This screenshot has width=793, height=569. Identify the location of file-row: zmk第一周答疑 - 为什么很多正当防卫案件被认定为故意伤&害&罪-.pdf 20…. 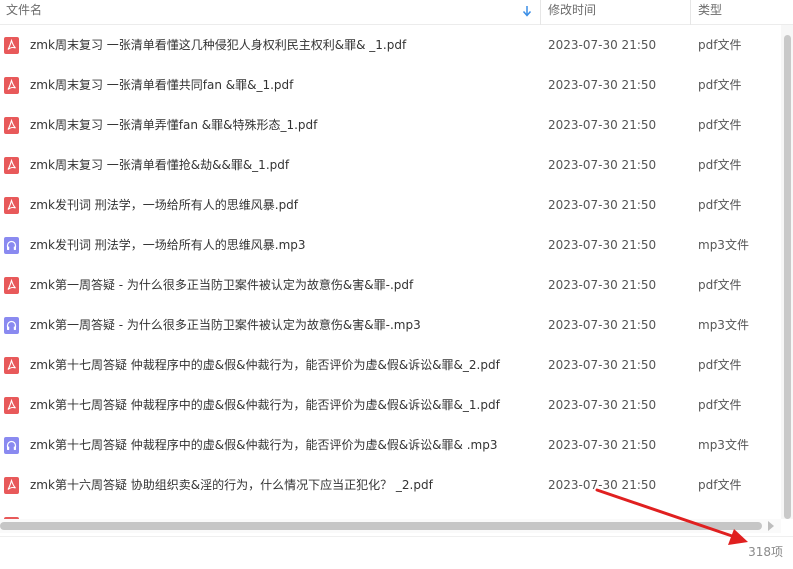
(390, 285).